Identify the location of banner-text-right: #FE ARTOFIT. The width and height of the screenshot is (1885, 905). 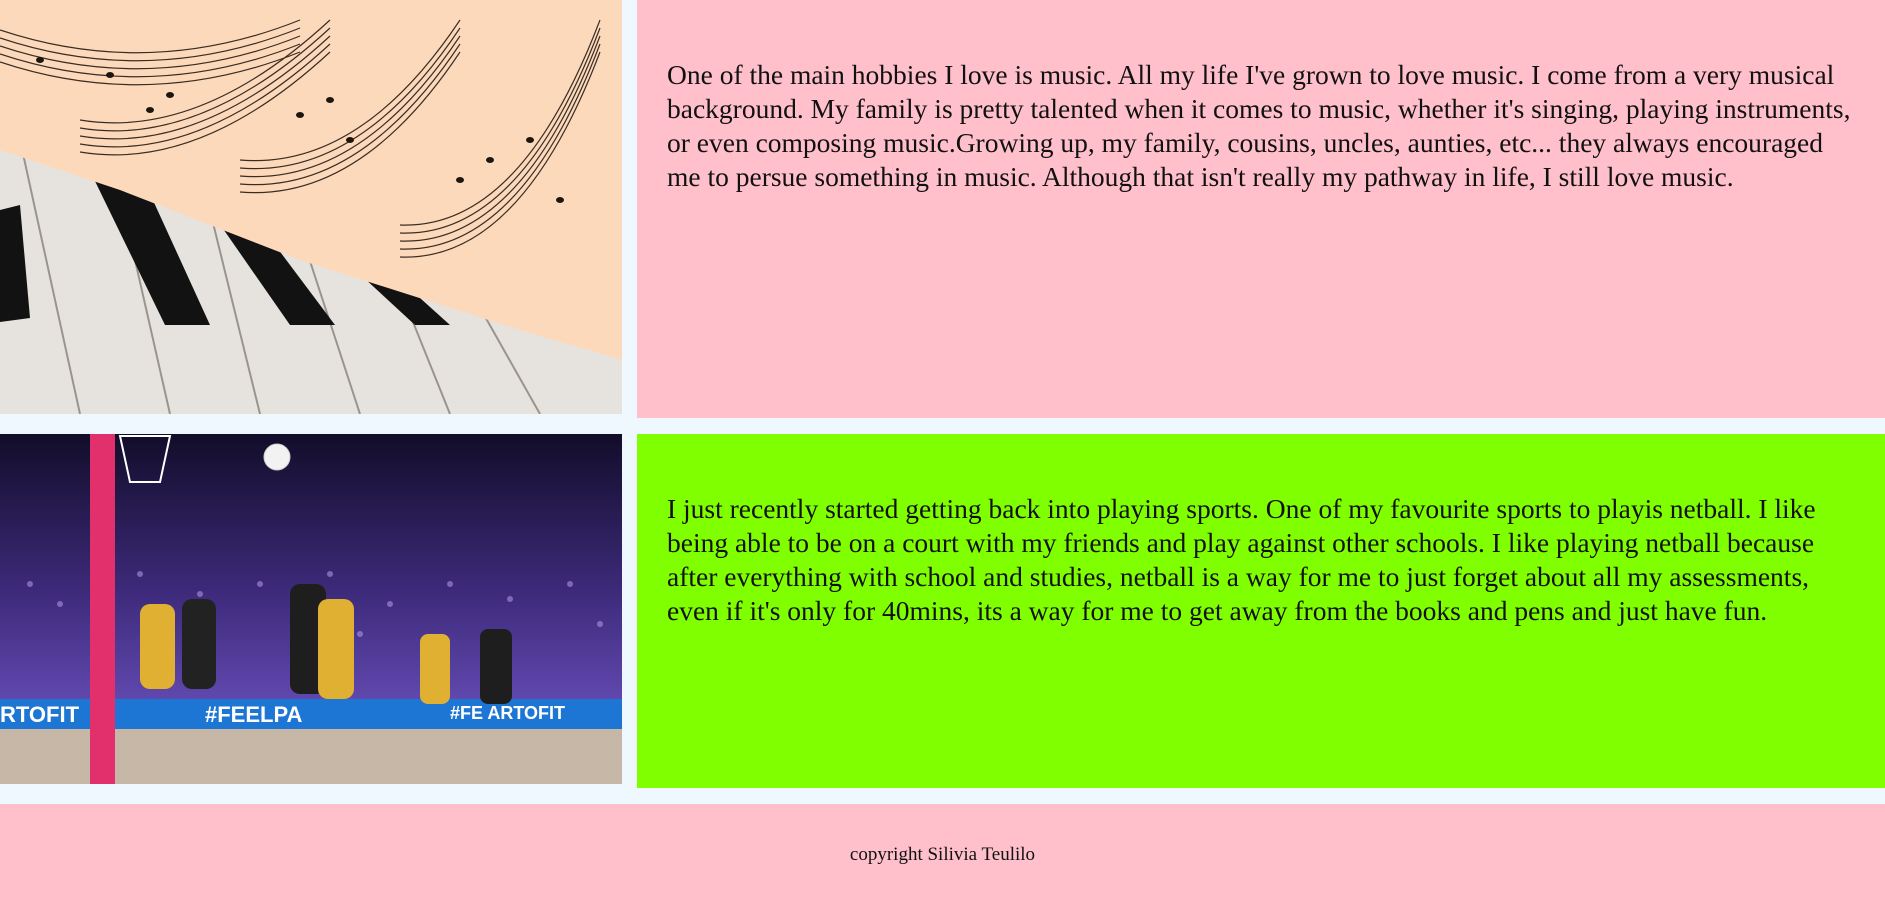
(507, 713).